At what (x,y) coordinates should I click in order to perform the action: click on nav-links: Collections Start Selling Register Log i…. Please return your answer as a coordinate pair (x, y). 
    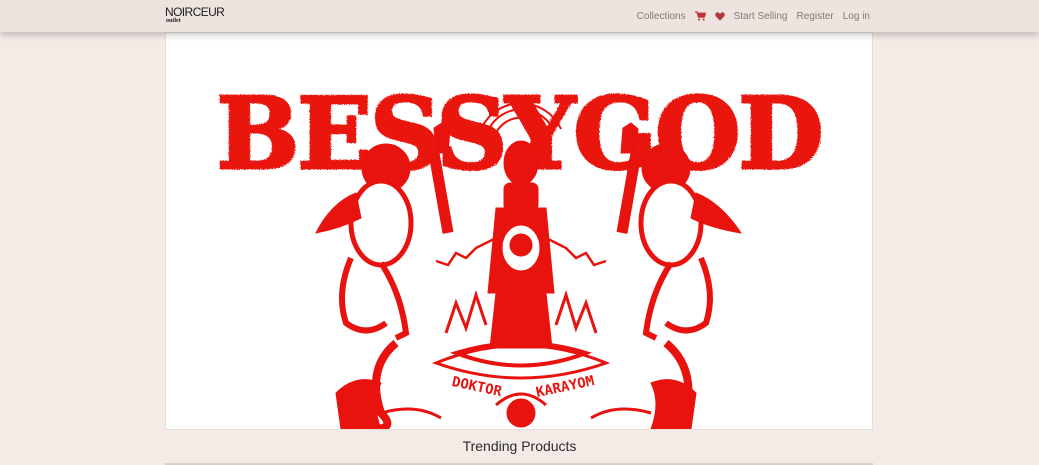
    Looking at the image, I should click on (753, 16).